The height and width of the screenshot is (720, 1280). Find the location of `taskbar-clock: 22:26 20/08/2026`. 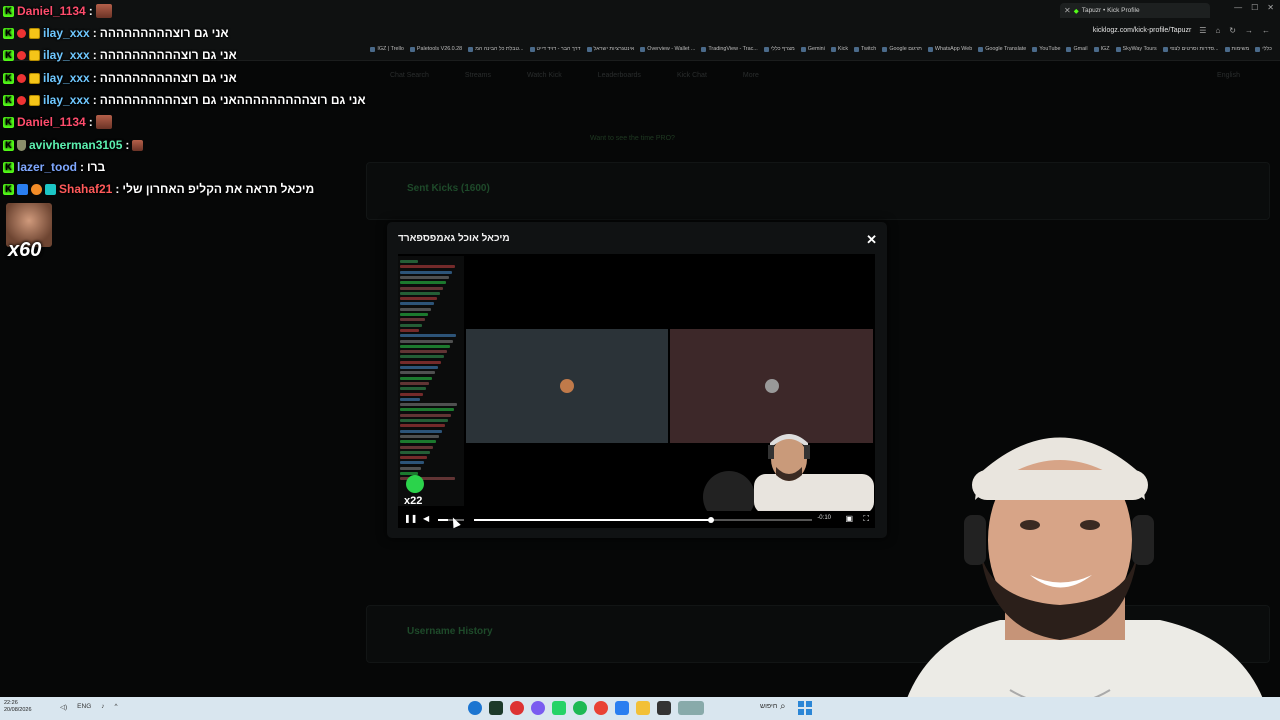

taskbar-clock: 22:26 20/08/2026 is located at coordinates (18, 707).